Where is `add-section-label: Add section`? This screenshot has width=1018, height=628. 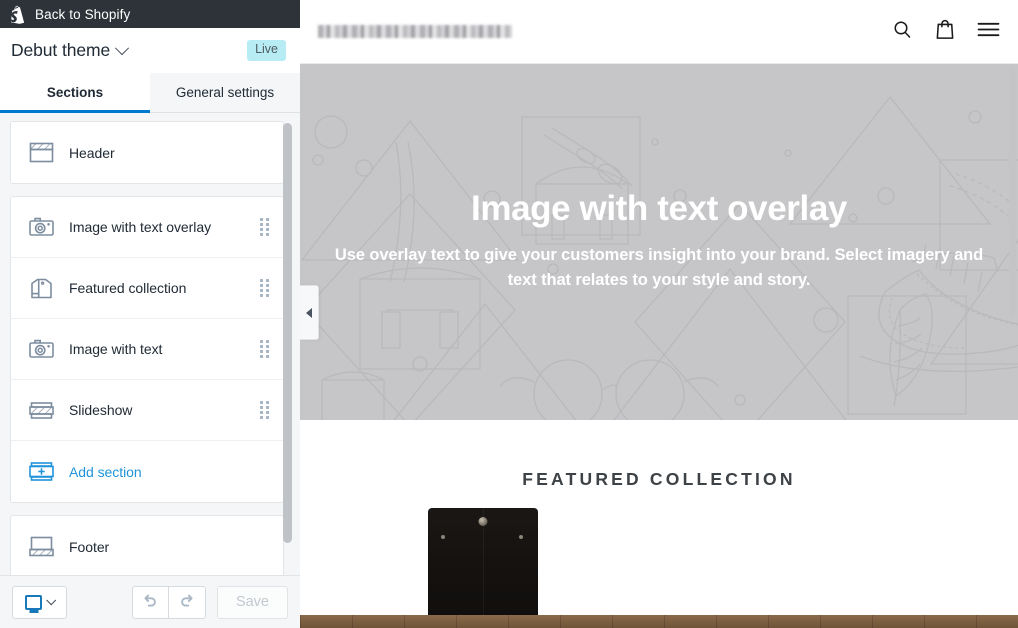 add-section-label: Add section is located at coordinates (105, 471).